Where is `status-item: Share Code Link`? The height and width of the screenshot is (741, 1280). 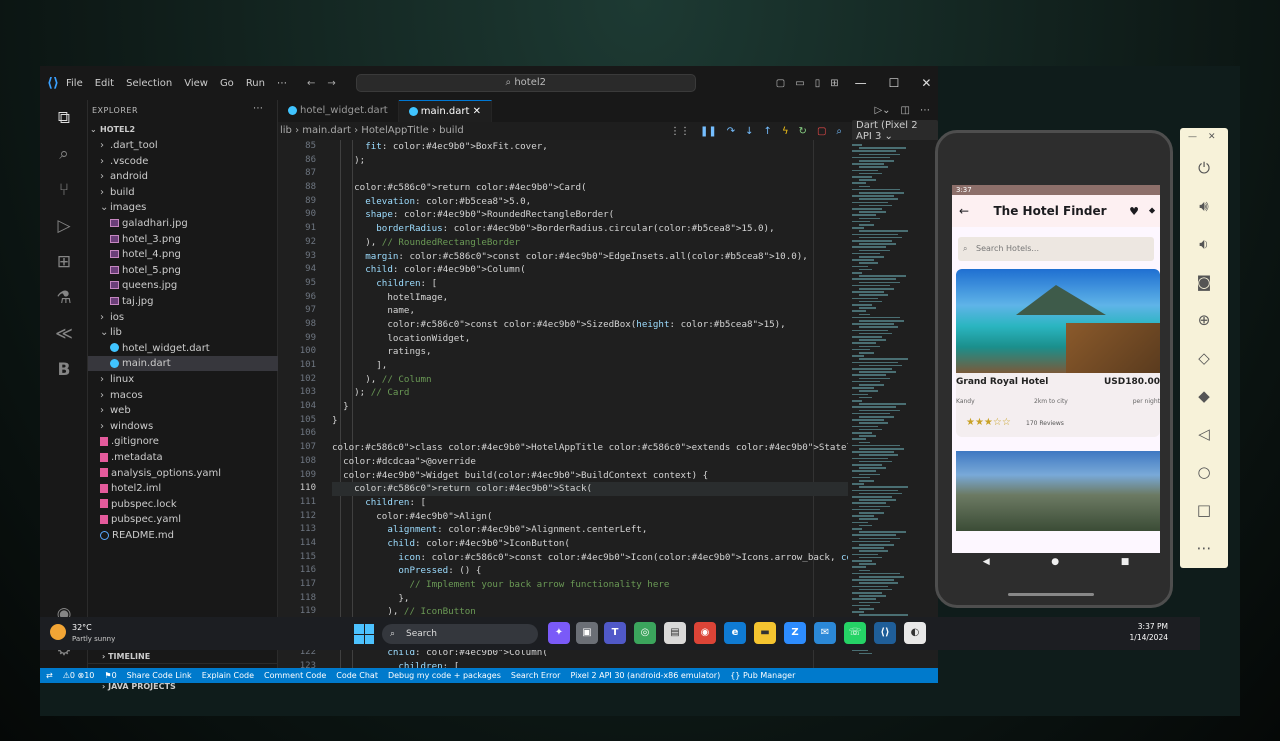
status-item: Share Code Link is located at coordinates (159, 675).